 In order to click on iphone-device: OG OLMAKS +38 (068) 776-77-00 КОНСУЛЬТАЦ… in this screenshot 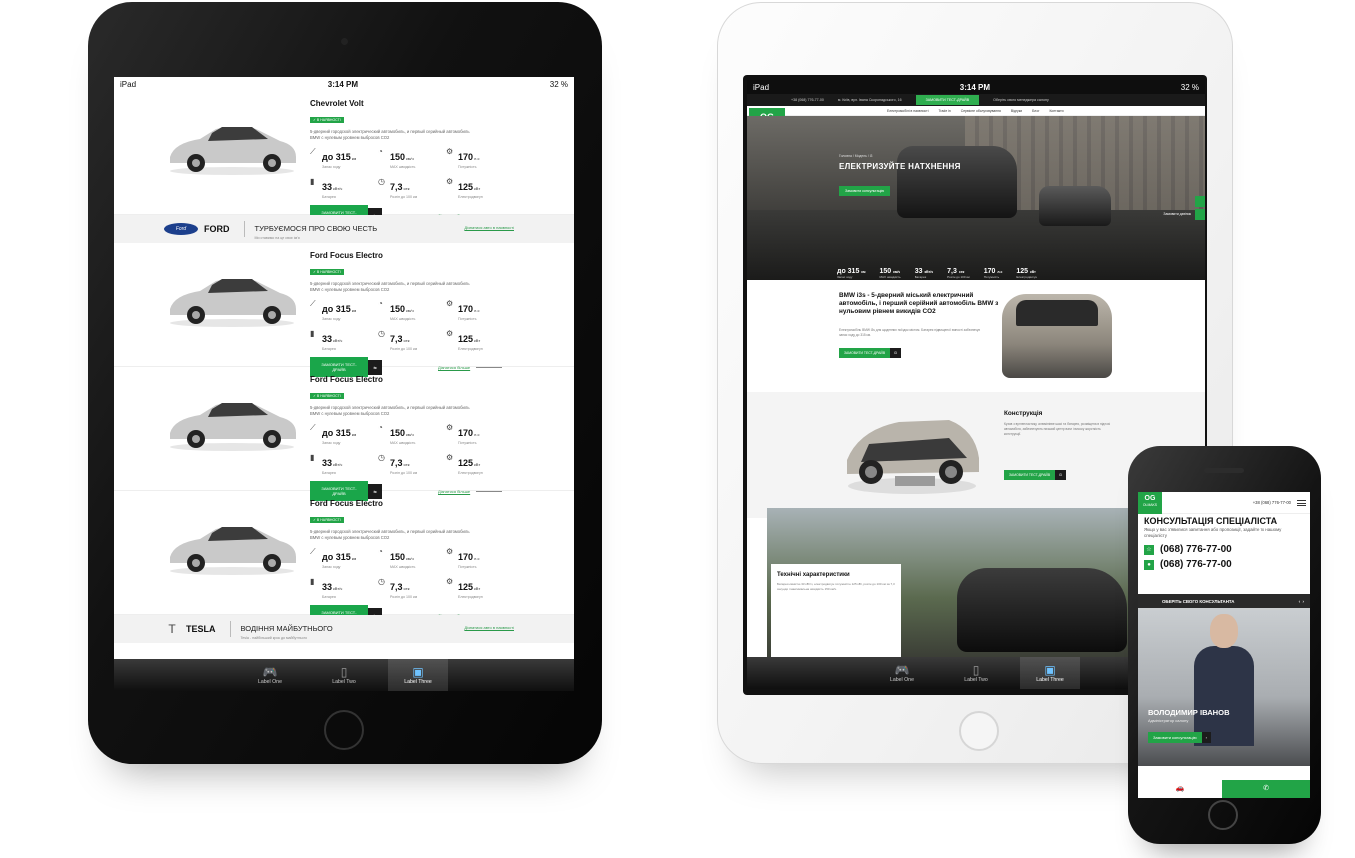, I will do `click(1224, 645)`.